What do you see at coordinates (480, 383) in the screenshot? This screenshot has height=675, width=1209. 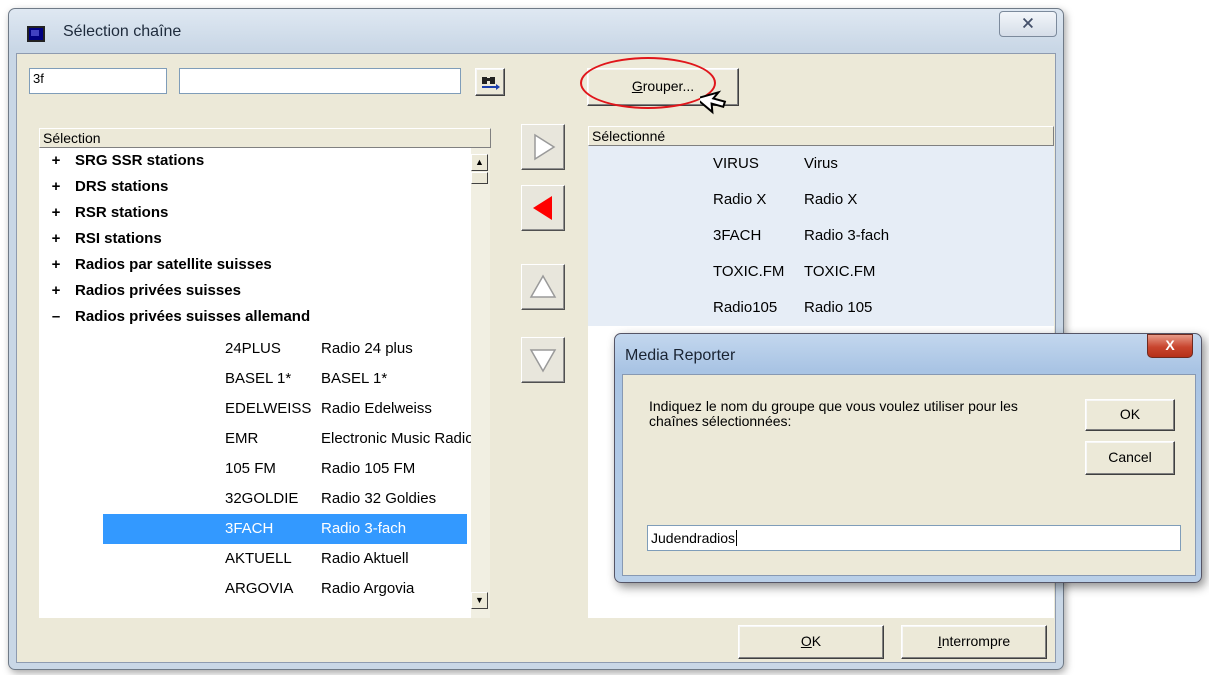 I see `selection-scrollbar: ▲ ▼` at bounding box center [480, 383].